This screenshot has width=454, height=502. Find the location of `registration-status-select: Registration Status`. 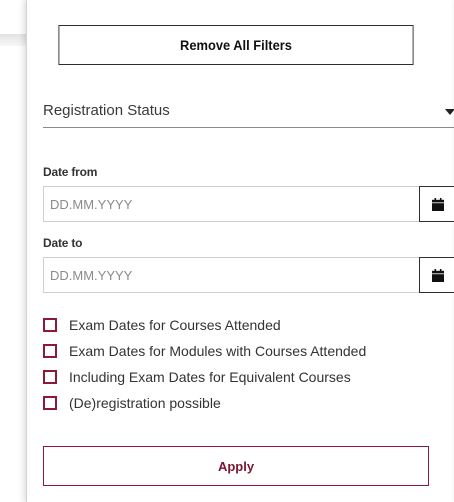

registration-status-select: Registration Status is located at coordinates (248, 110).